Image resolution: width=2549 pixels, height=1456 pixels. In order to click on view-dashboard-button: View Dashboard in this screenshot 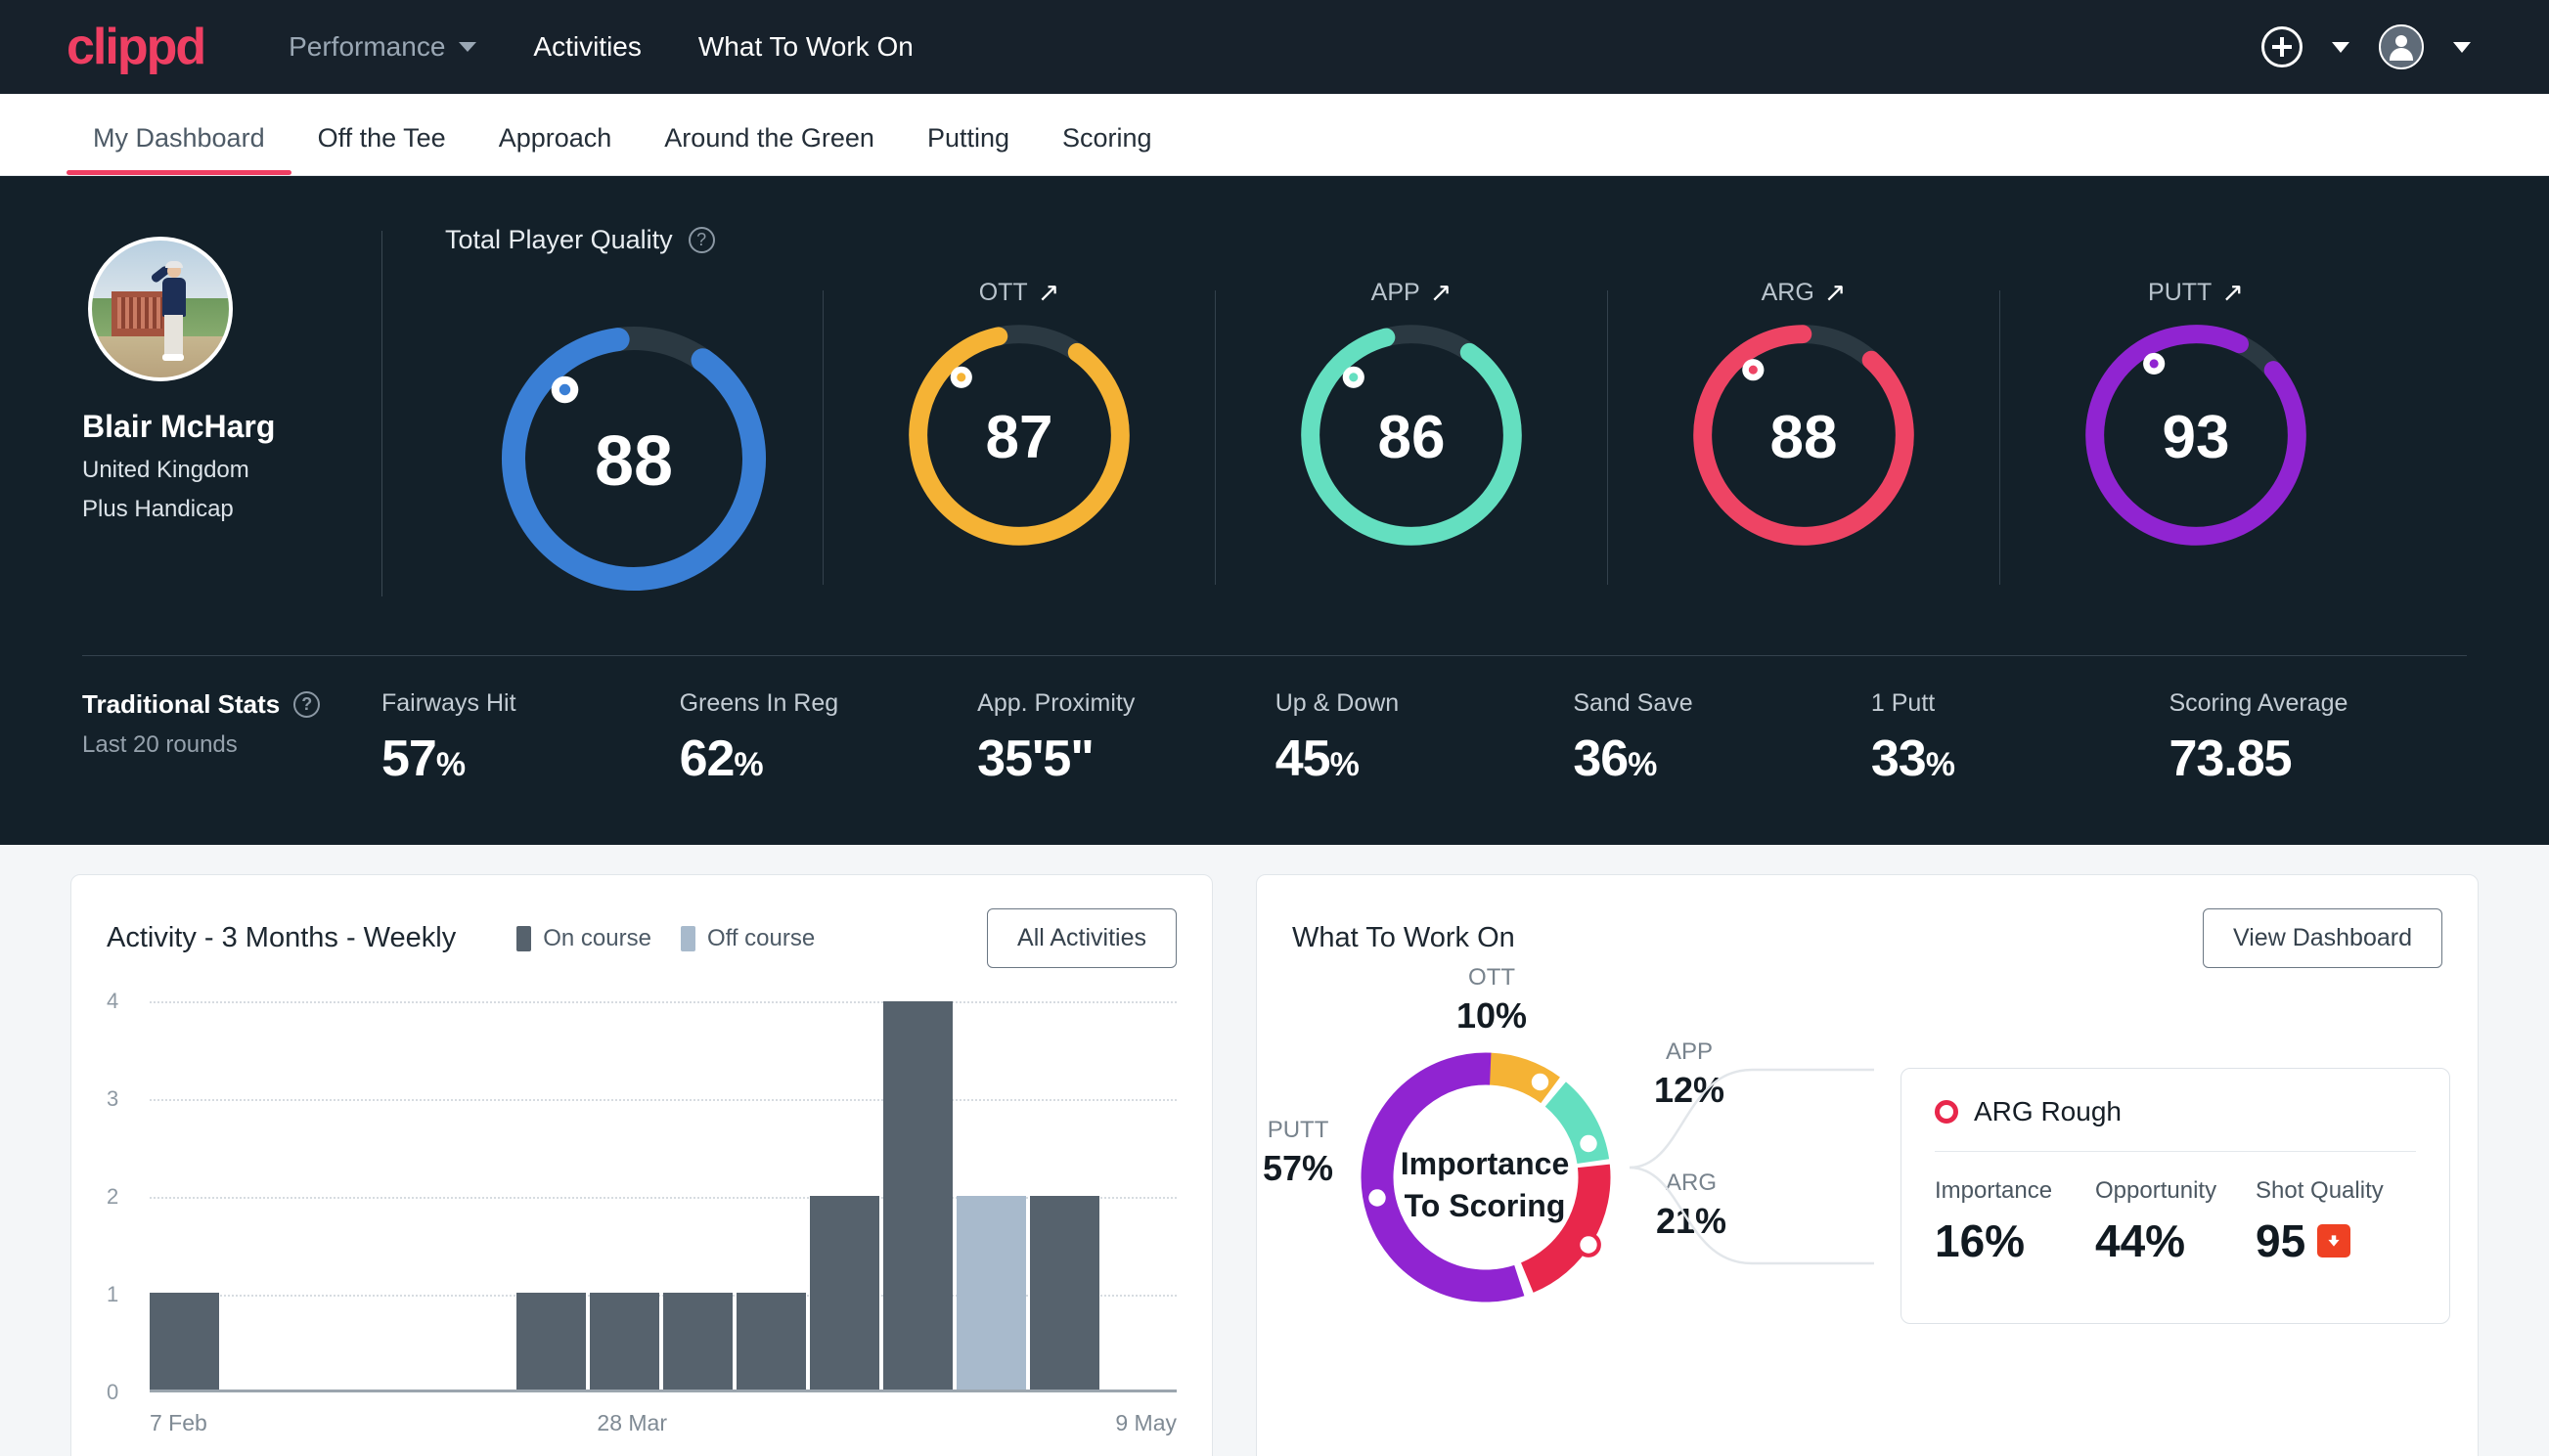, I will do `click(2323, 938)`.